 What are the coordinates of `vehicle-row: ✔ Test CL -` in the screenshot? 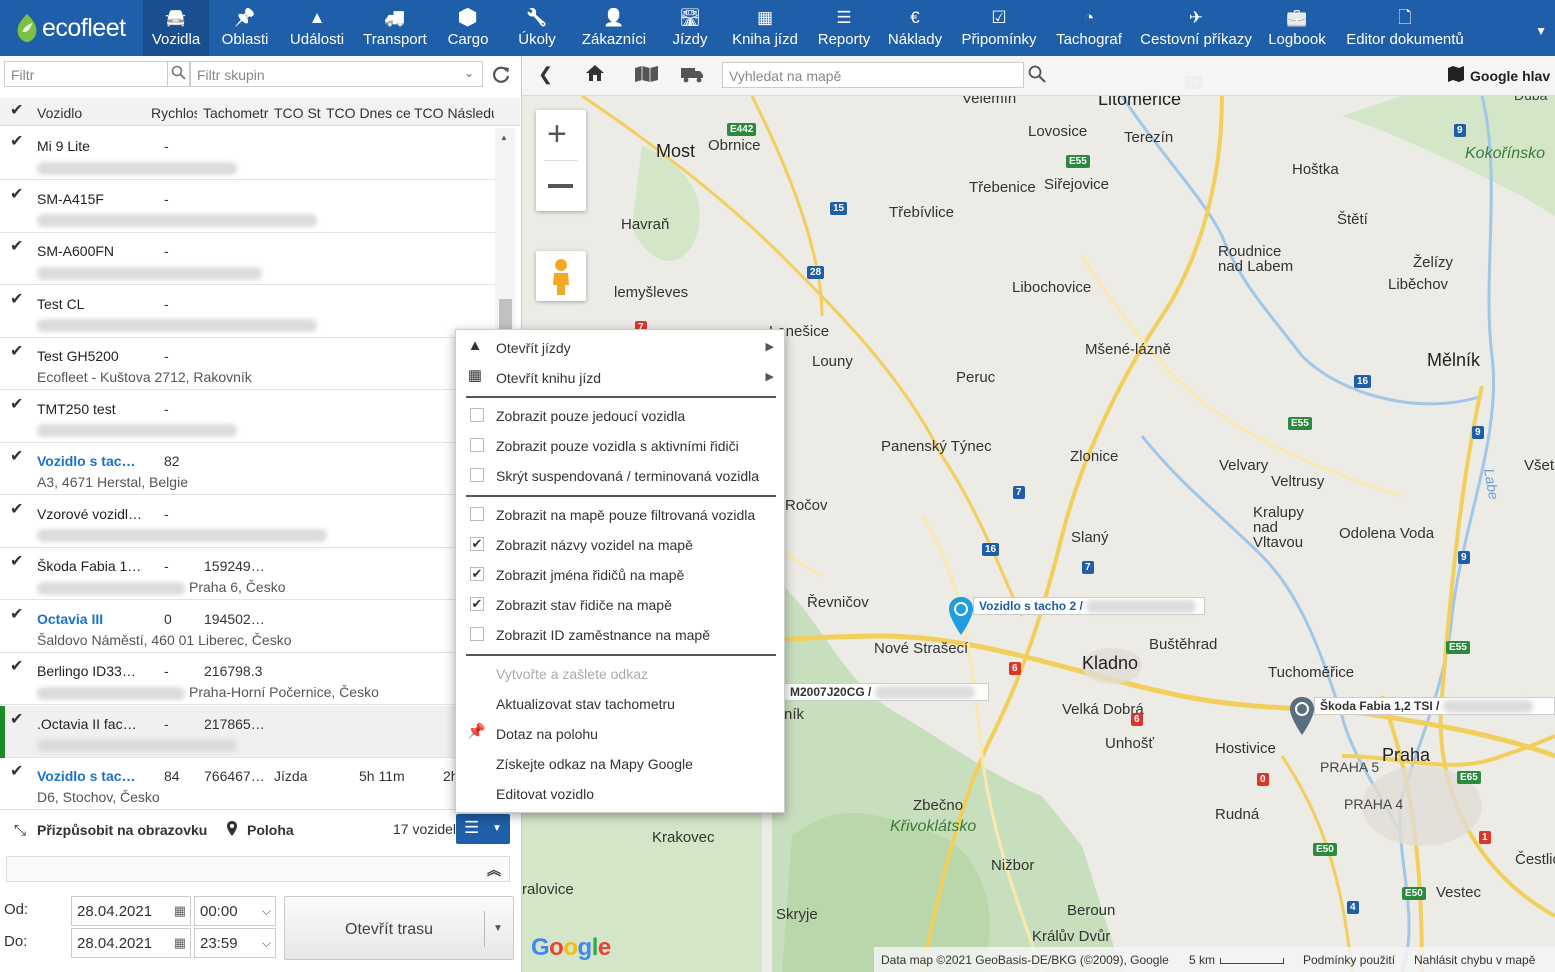 It's located at (247, 311).